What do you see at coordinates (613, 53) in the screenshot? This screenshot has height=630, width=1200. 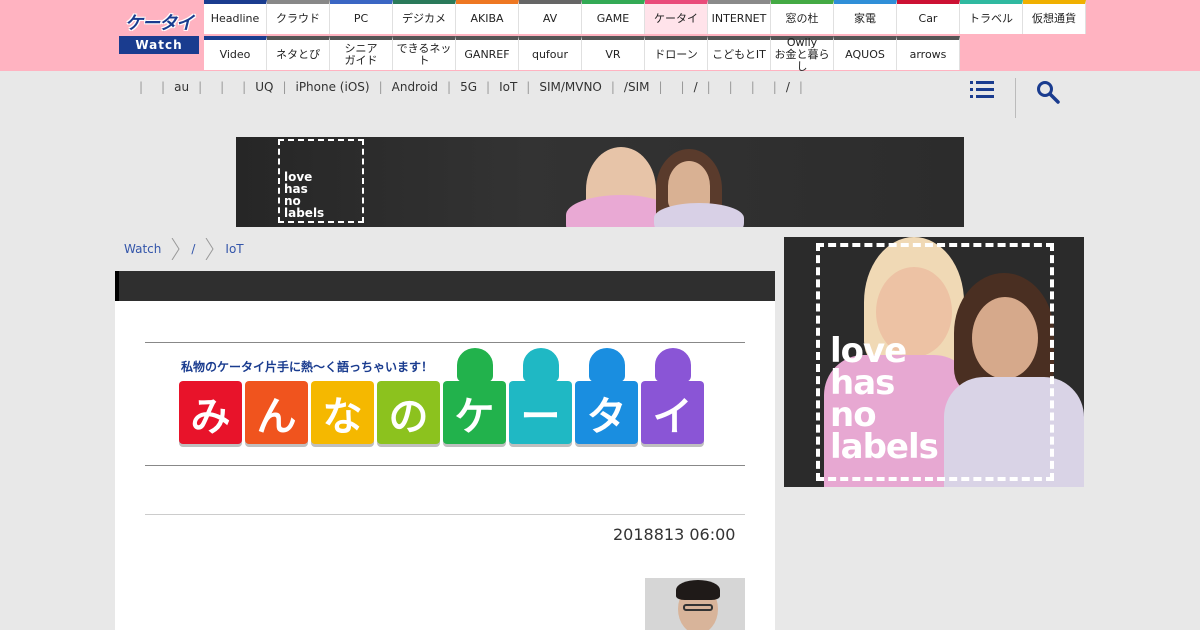 I see `nav-item: VR` at bounding box center [613, 53].